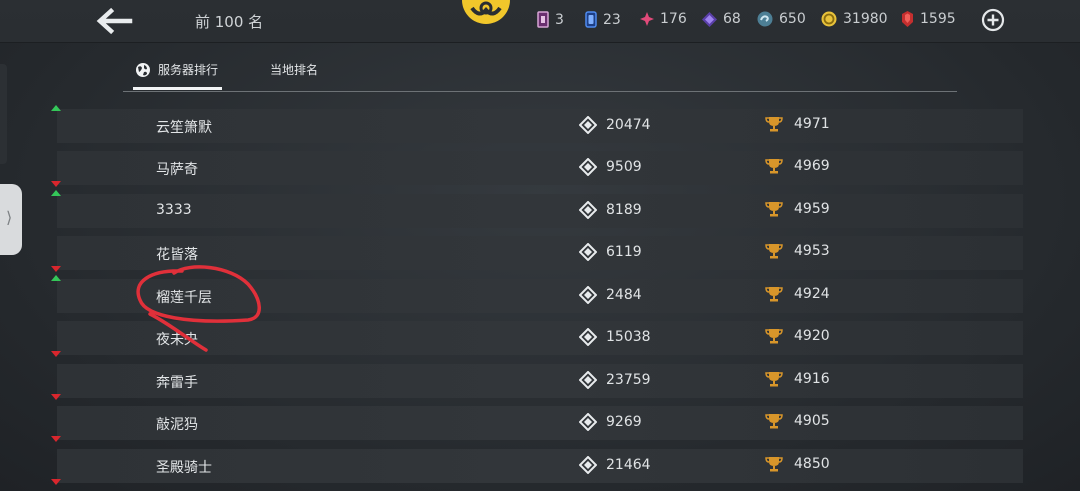  What do you see at coordinates (537, 169) in the screenshot?
I see `ranking-row: 马萨奇 9509 4969` at bounding box center [537, 169].